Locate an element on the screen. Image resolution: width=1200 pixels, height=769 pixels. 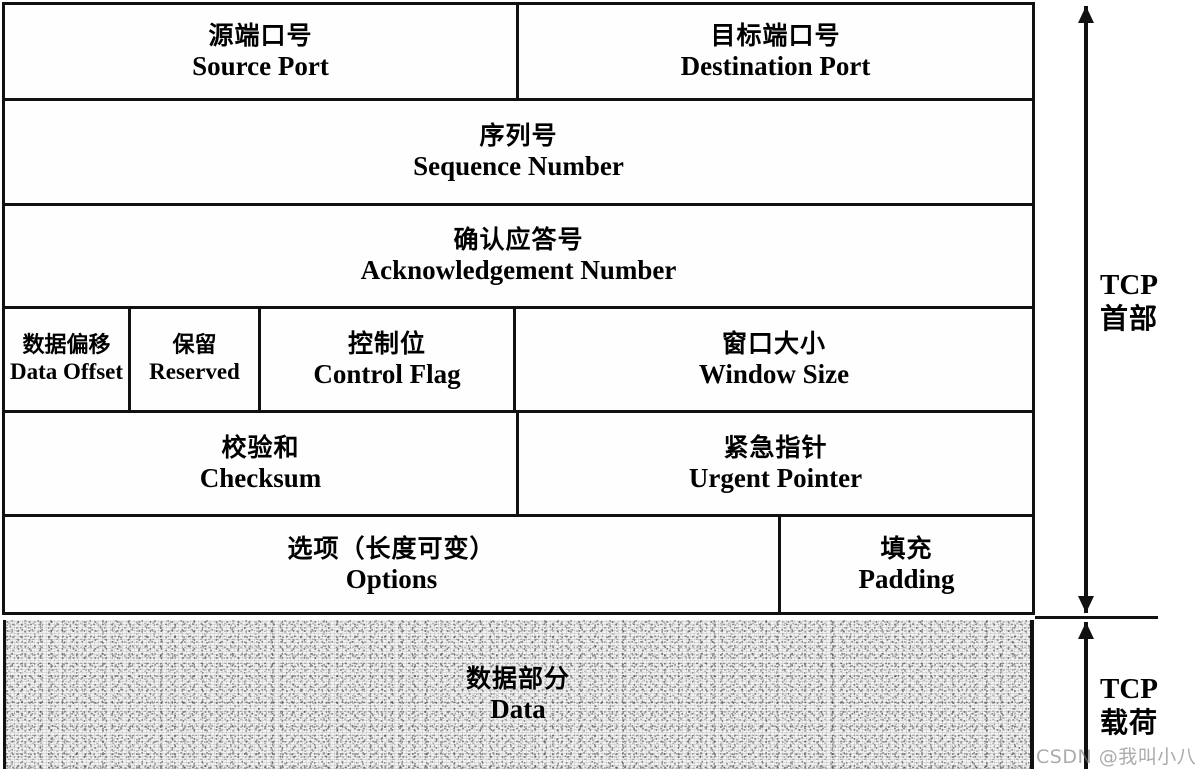
field-sequence-number-en: Sequence Number is located at coordinates (518, 166).